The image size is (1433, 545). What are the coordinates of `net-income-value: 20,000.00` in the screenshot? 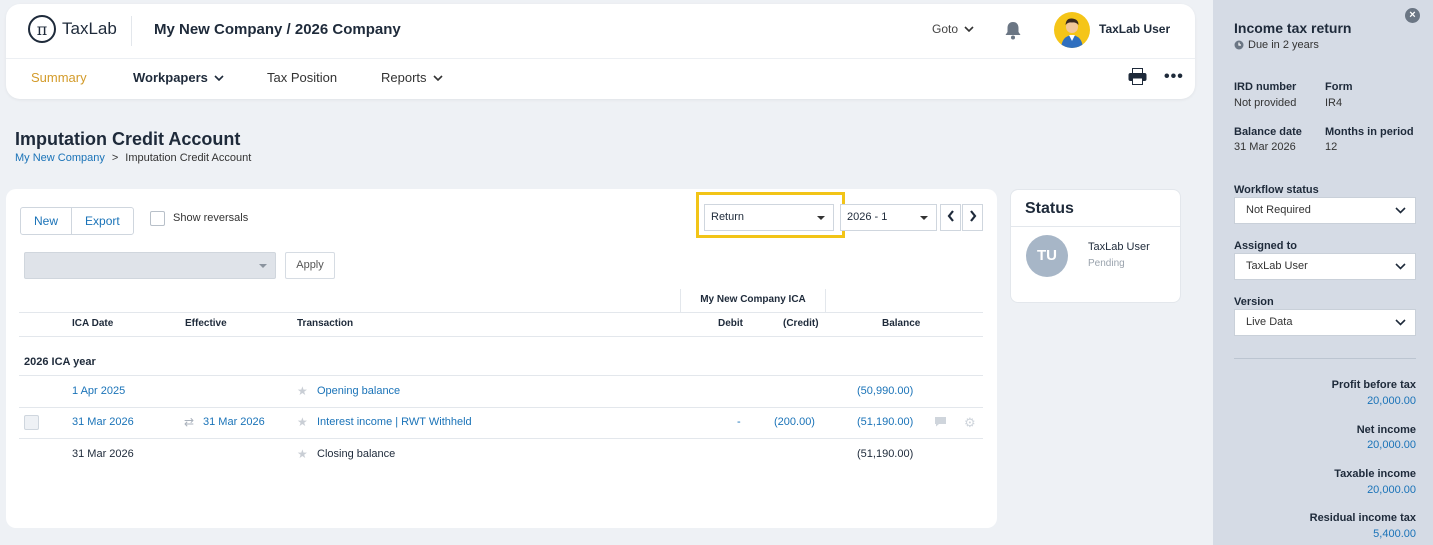 It's located at (1391, 445).